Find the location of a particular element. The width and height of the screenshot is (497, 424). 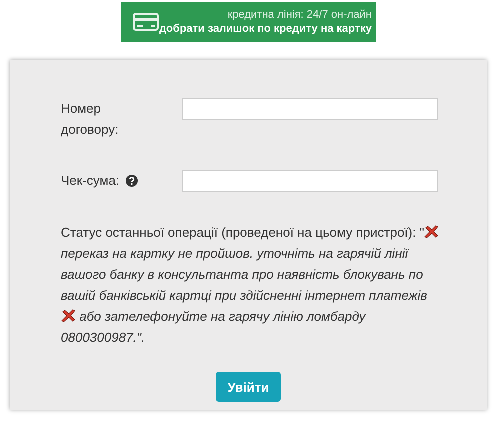

login-button: Увійти is located at coordinates (249, 387).